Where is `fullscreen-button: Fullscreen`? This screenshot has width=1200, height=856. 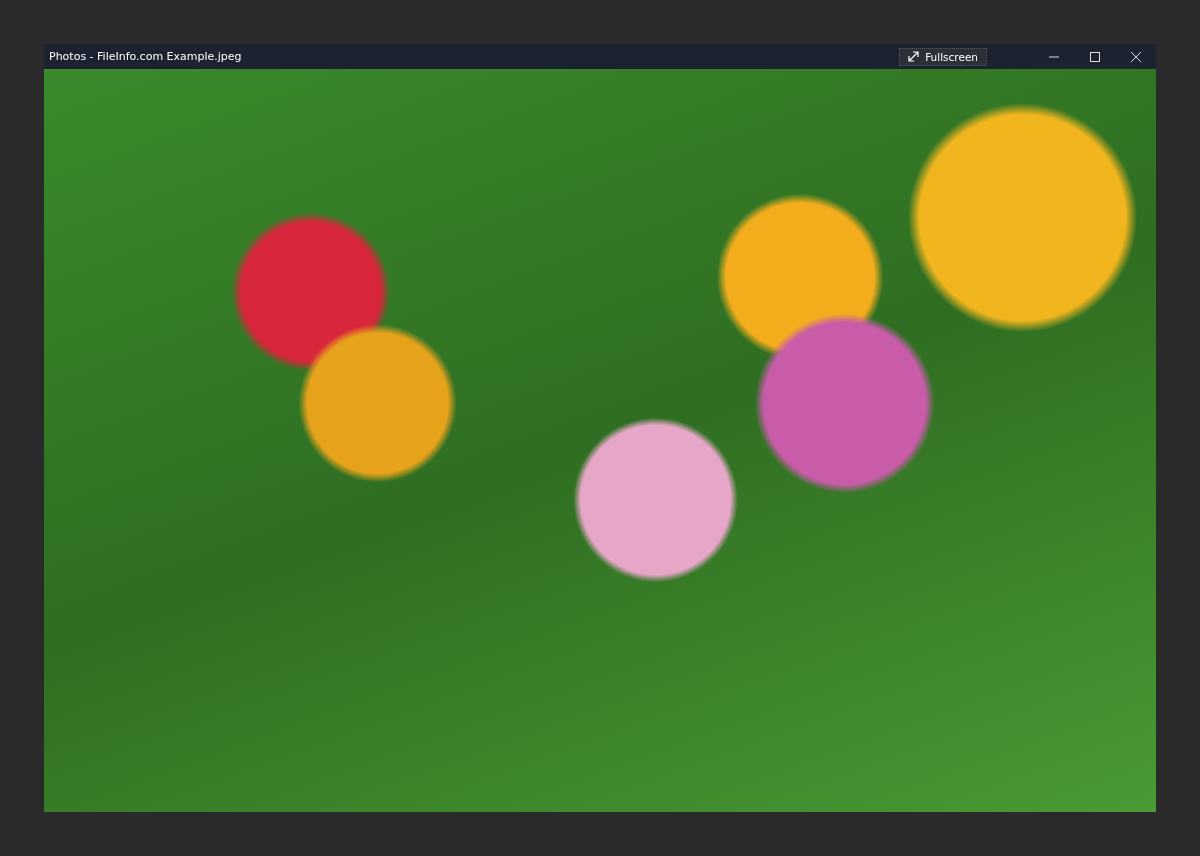
fullscreen-button: Fullscreen is located at coordinates (943, 56).